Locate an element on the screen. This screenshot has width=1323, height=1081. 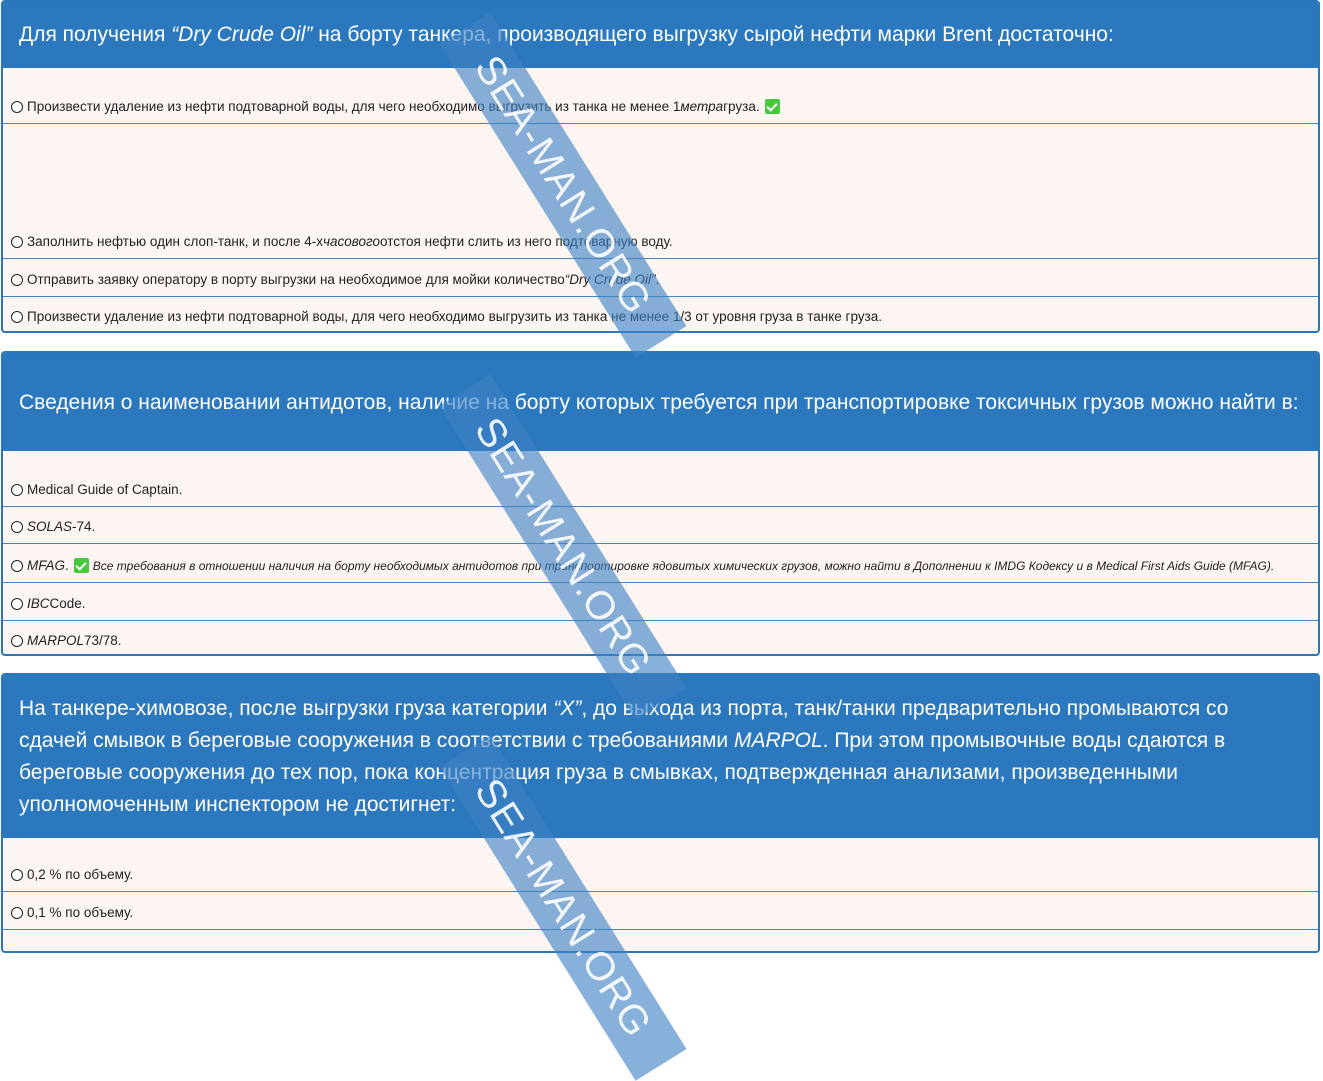
answer-option-2-4: IBC Code. is located at coordinates (660, 601).